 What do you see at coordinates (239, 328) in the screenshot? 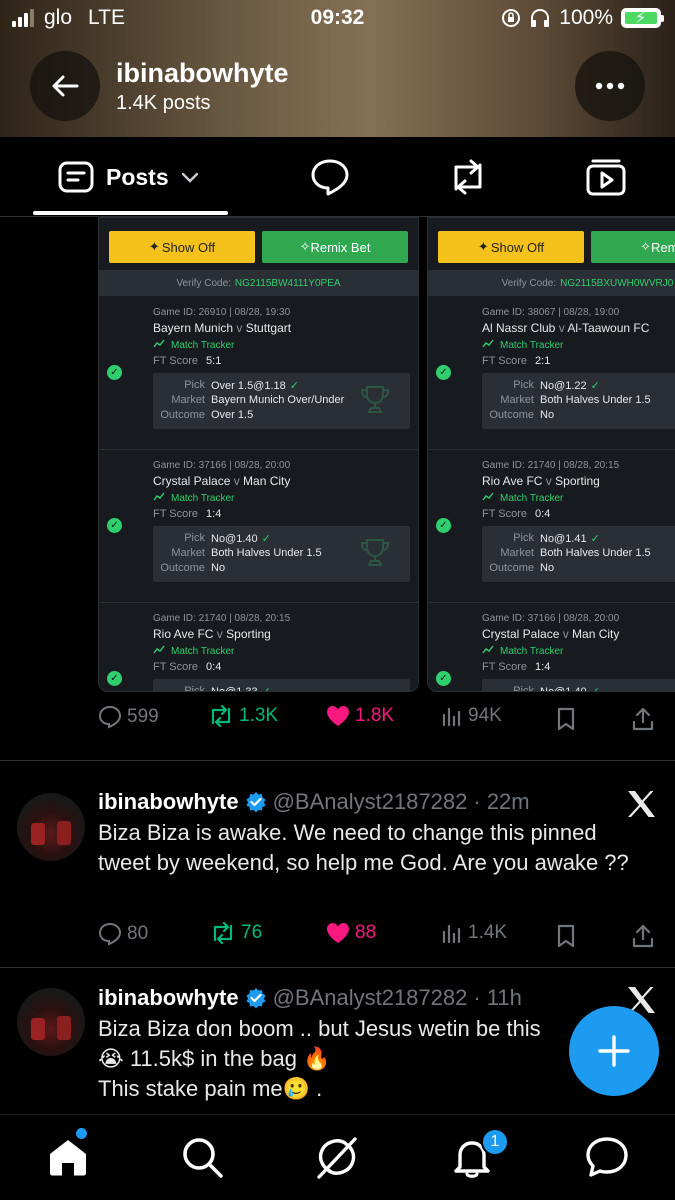
I see `versus-label: v` at bounding box center [239, 328].